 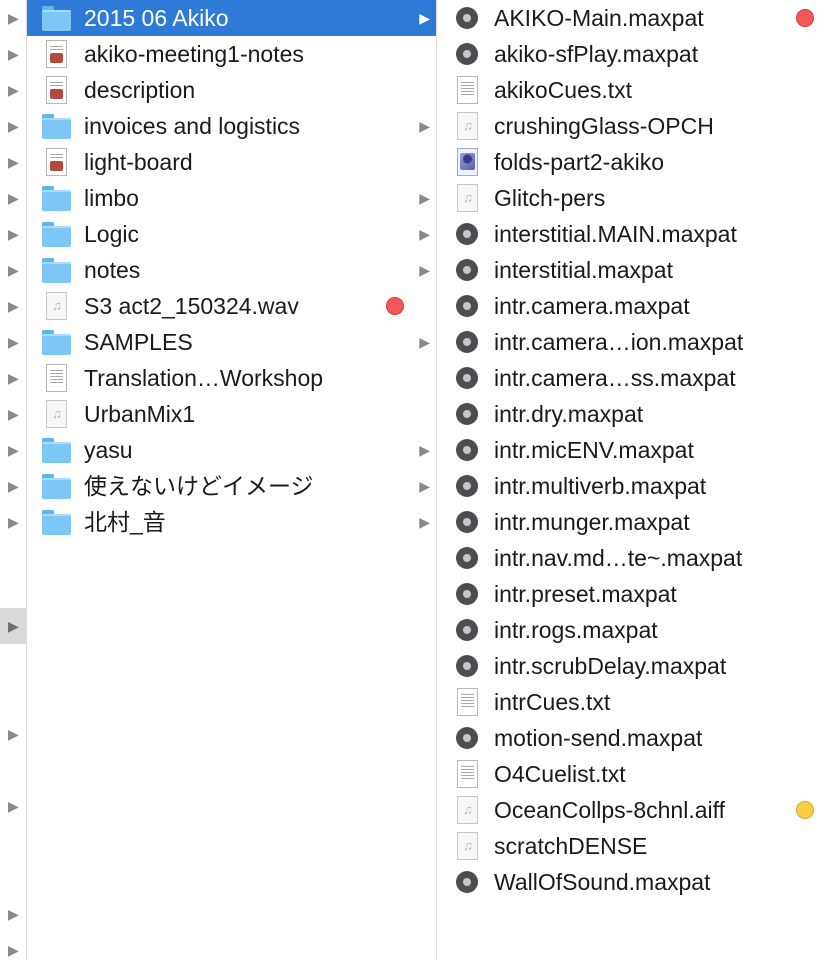 What do you see at coordinates (571, 846) in the screenshot?
I see `item-name: scratchDENSE` at bounding box center [571, 846].